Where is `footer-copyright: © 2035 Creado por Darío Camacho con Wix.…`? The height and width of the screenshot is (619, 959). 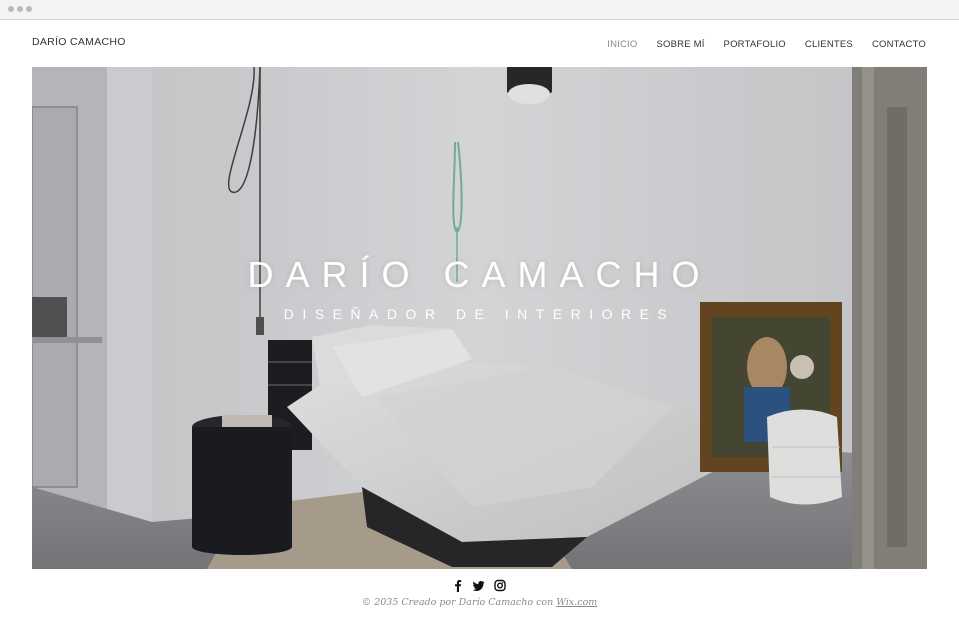
footer-copyright: © 2035 Creado por Darío Camacho con Wix.… is located at coordinates (479, 602).